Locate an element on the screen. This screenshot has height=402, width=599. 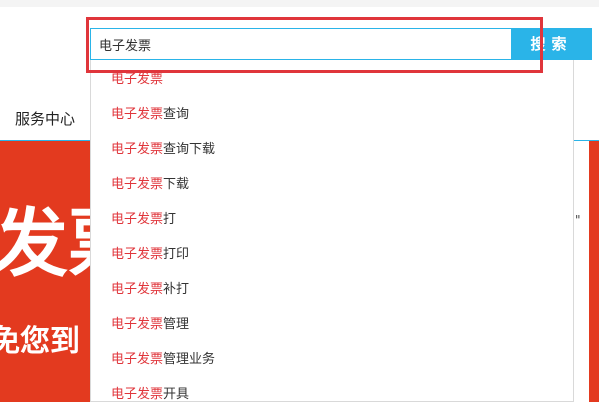
suggestion-item: 电子发票 is located at coordinates (137, 80).